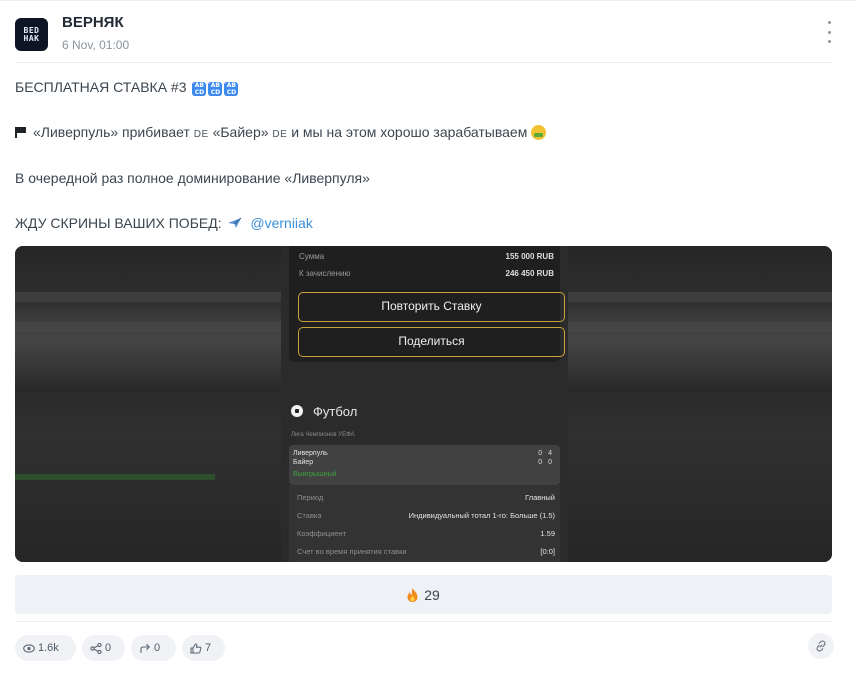 The image size is (856, 683). Describe the element at coordinates (93, 22) in the screenshot. I see `channel-name: ВЕРНЯК` at that location.